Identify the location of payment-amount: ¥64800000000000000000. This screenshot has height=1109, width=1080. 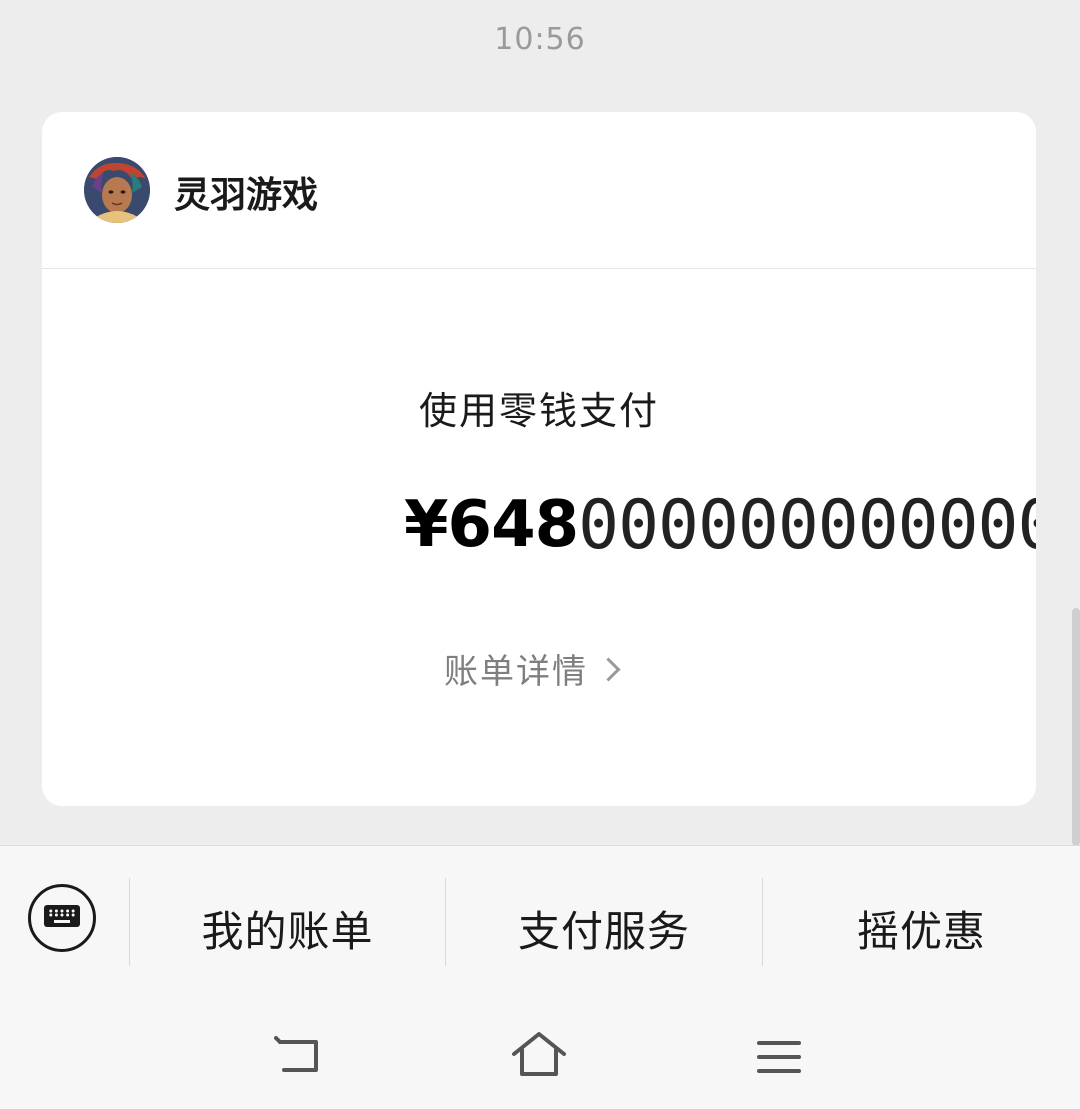
(720, 524).